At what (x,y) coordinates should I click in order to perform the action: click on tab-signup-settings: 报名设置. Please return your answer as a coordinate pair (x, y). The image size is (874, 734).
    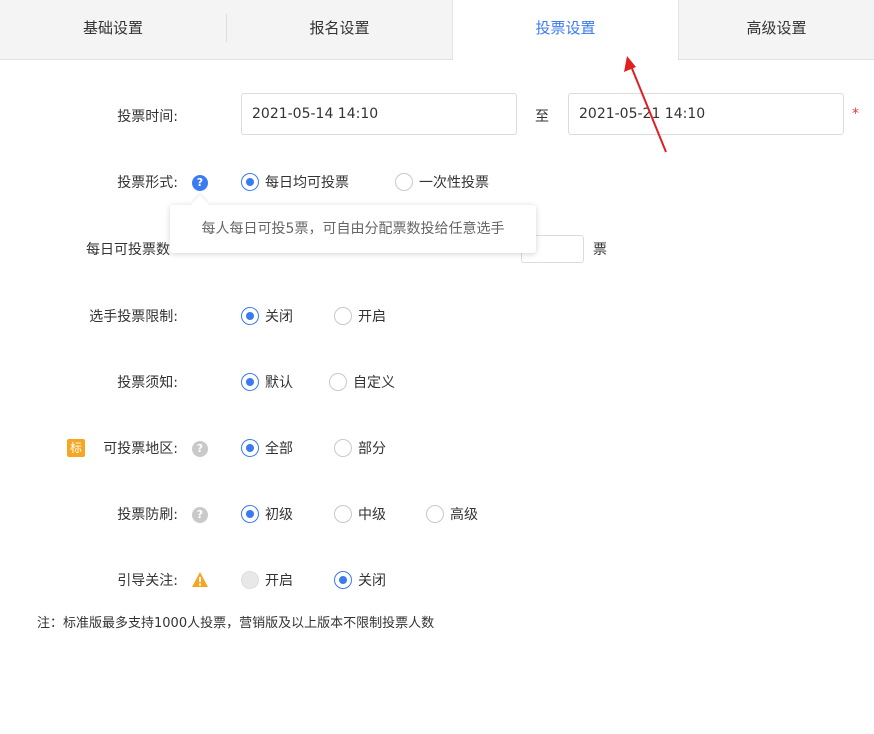
    Looking at the image, I should click on (339, 29).